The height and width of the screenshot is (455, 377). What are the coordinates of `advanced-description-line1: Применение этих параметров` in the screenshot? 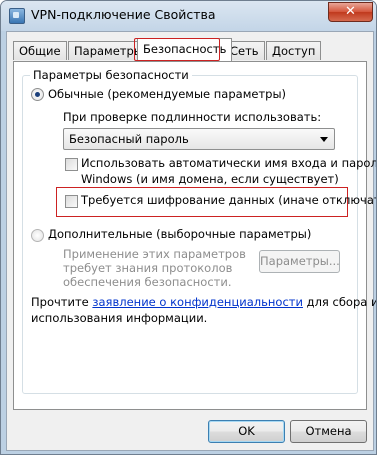 It's located at (154, 254).